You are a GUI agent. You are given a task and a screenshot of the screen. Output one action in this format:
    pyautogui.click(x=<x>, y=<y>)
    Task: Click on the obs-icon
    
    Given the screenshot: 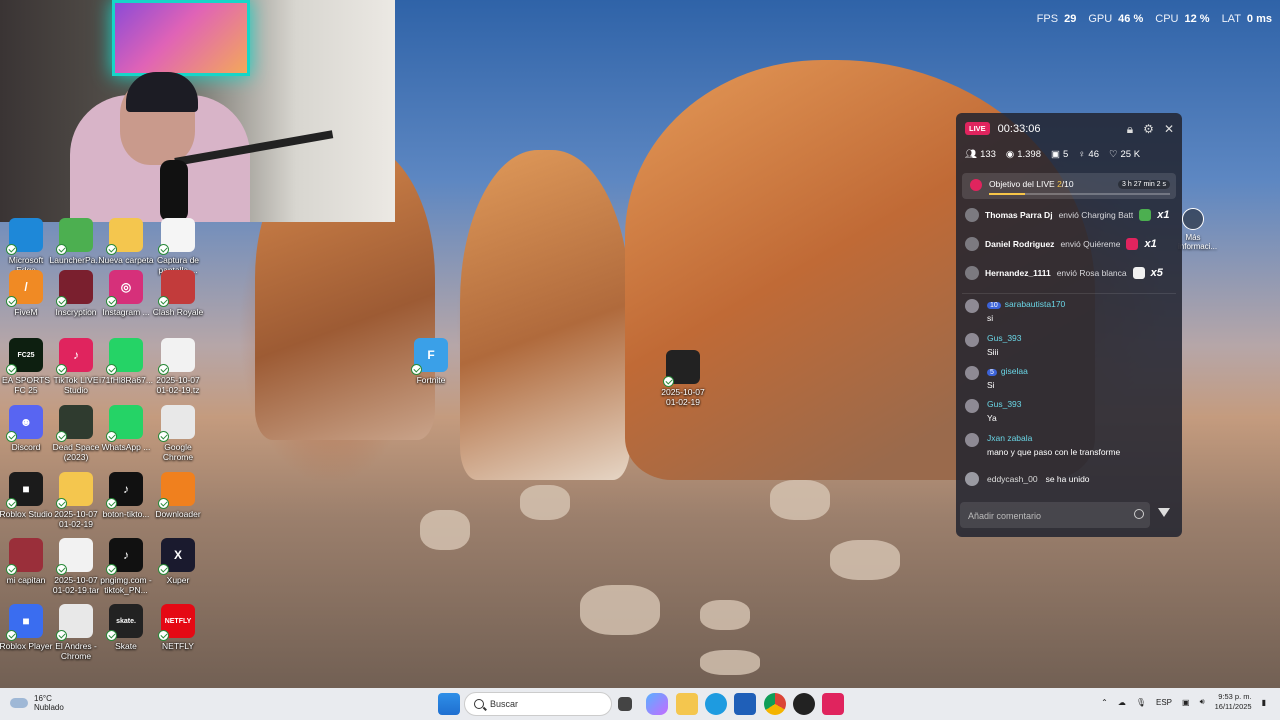 What is the action you would take?
    pyautogui.click(x=804, y=704)
    